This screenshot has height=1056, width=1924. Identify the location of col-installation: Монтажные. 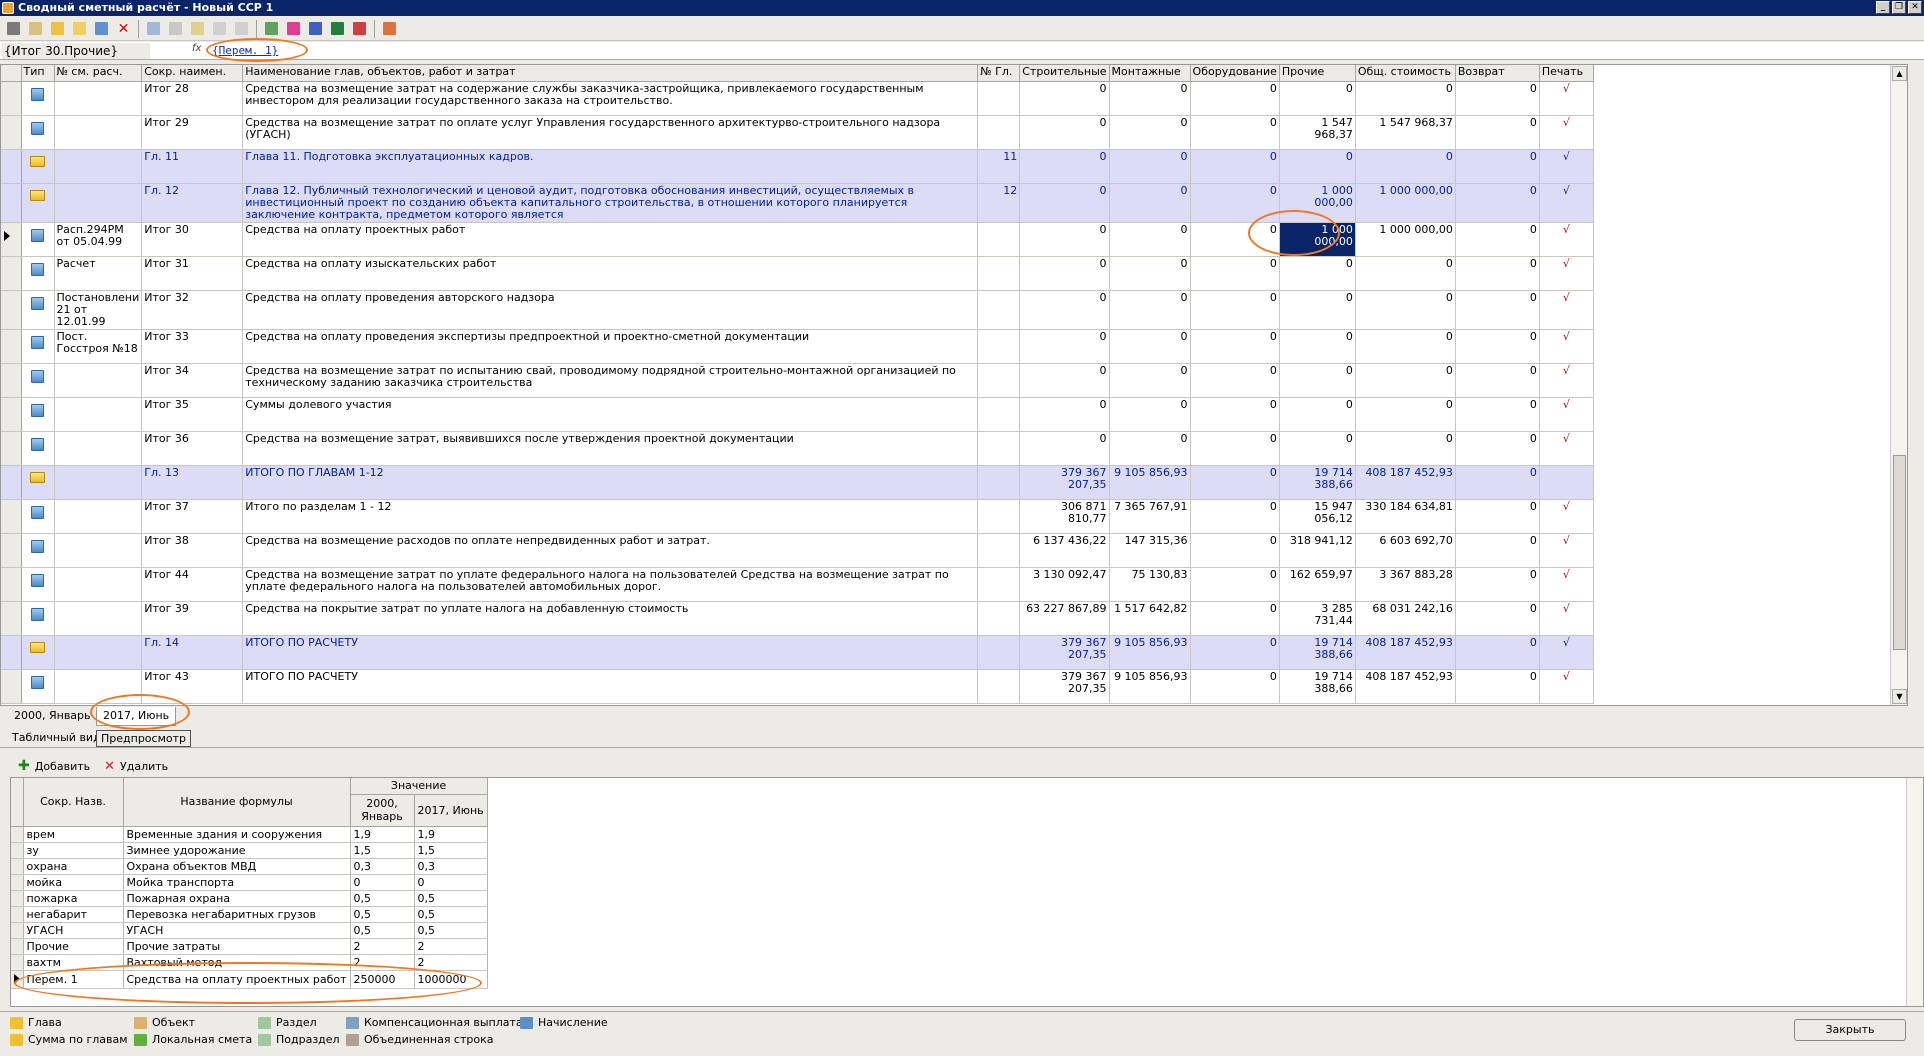
(1150, 73).